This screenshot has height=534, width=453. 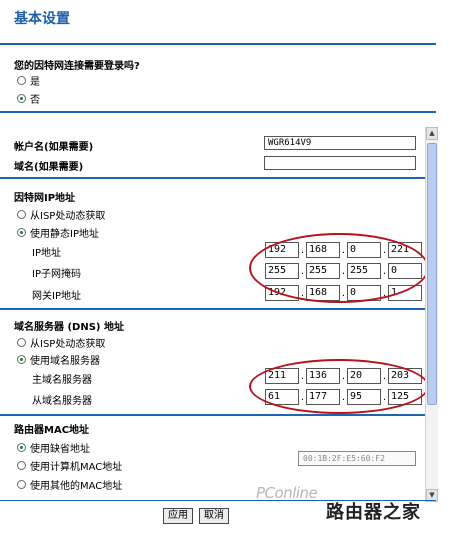 I want to click on radio-login-yes: 是, so click(x=28, y=80).